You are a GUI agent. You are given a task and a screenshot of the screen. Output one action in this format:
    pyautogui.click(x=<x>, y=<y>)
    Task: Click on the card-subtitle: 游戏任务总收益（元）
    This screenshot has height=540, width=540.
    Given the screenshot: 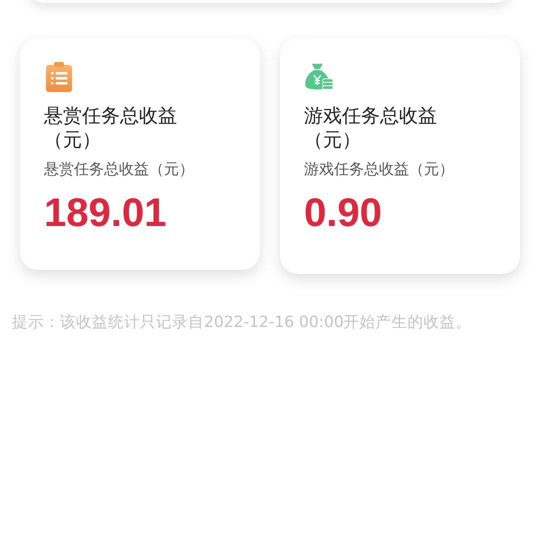 What is the action you would take?
    pyautogui.click(x=379, y=169)
    